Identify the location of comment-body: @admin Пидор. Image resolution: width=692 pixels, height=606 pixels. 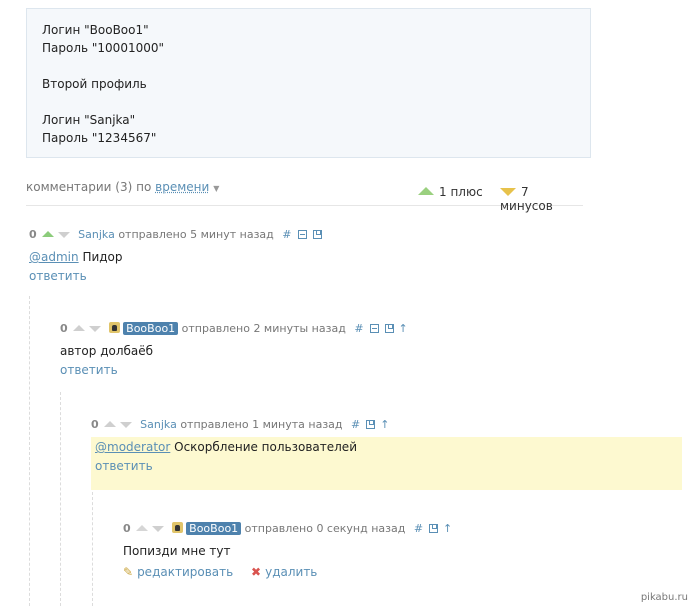
(175, 257).